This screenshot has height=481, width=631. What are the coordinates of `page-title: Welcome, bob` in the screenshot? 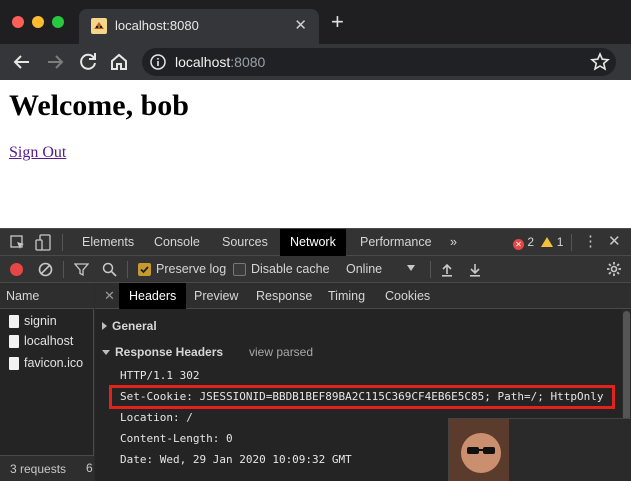 It's located at (99, 105).